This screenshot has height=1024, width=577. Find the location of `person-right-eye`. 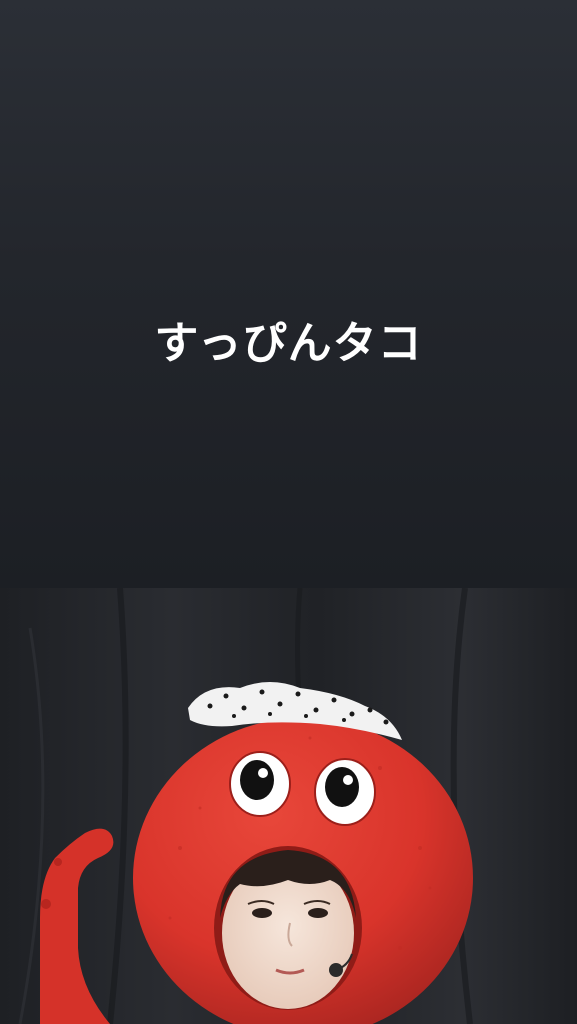

person-right-eye is located at coordinates (318, 913).